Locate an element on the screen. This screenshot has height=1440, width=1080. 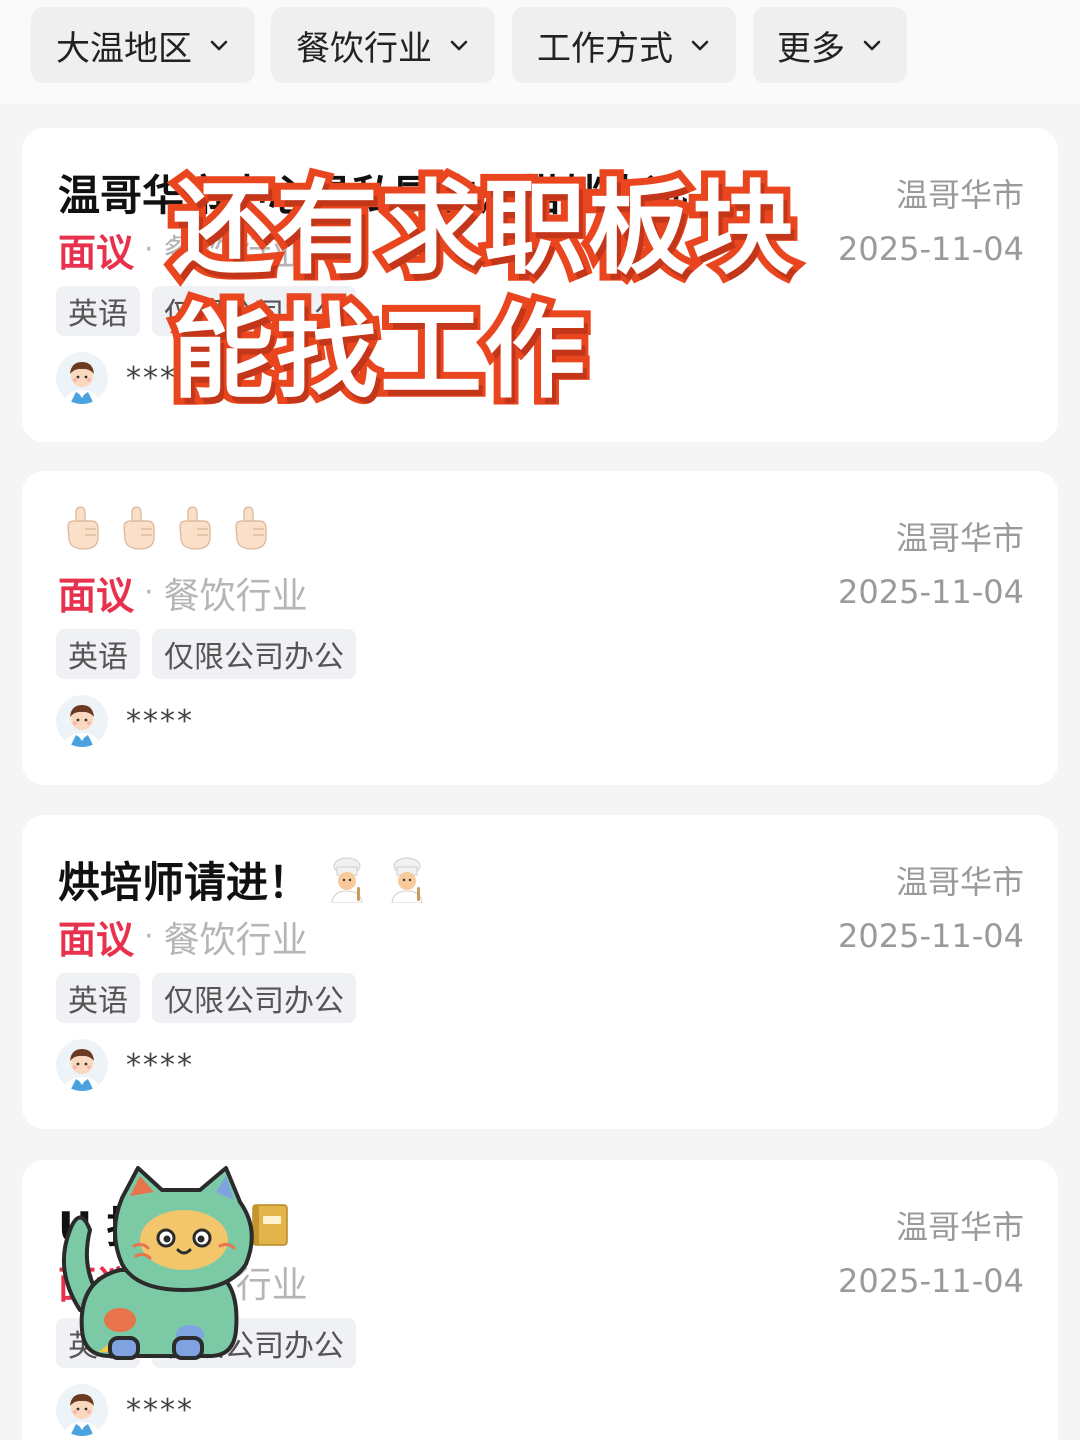
filter-industry-label: 餐饮行业 is located at coordinates (364, 48).